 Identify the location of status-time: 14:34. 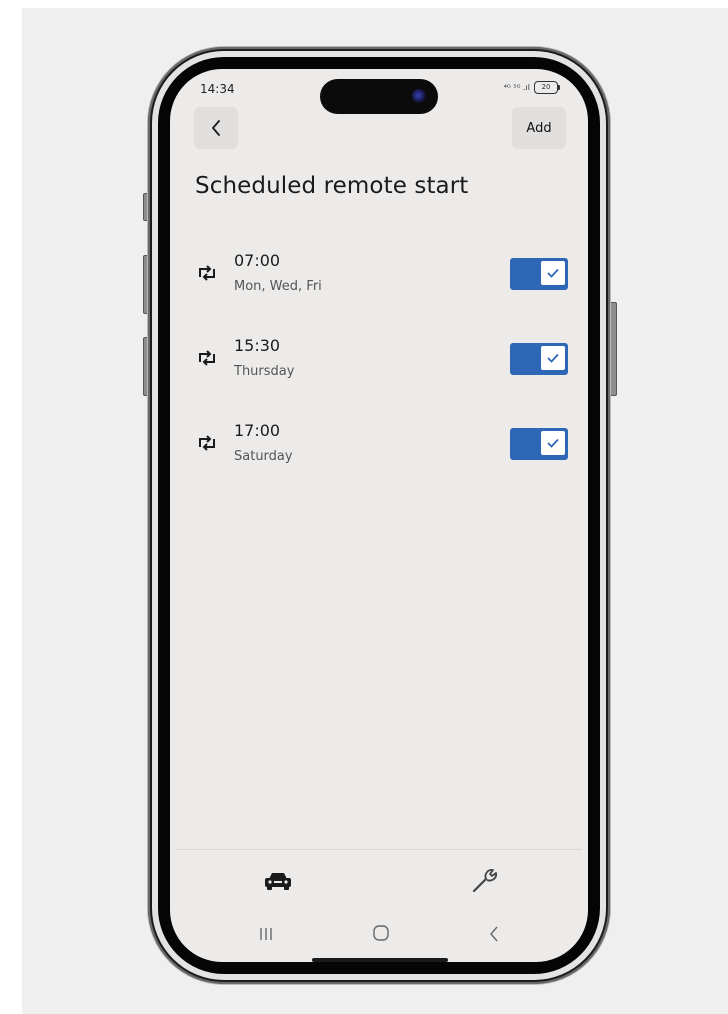
(217, 89).